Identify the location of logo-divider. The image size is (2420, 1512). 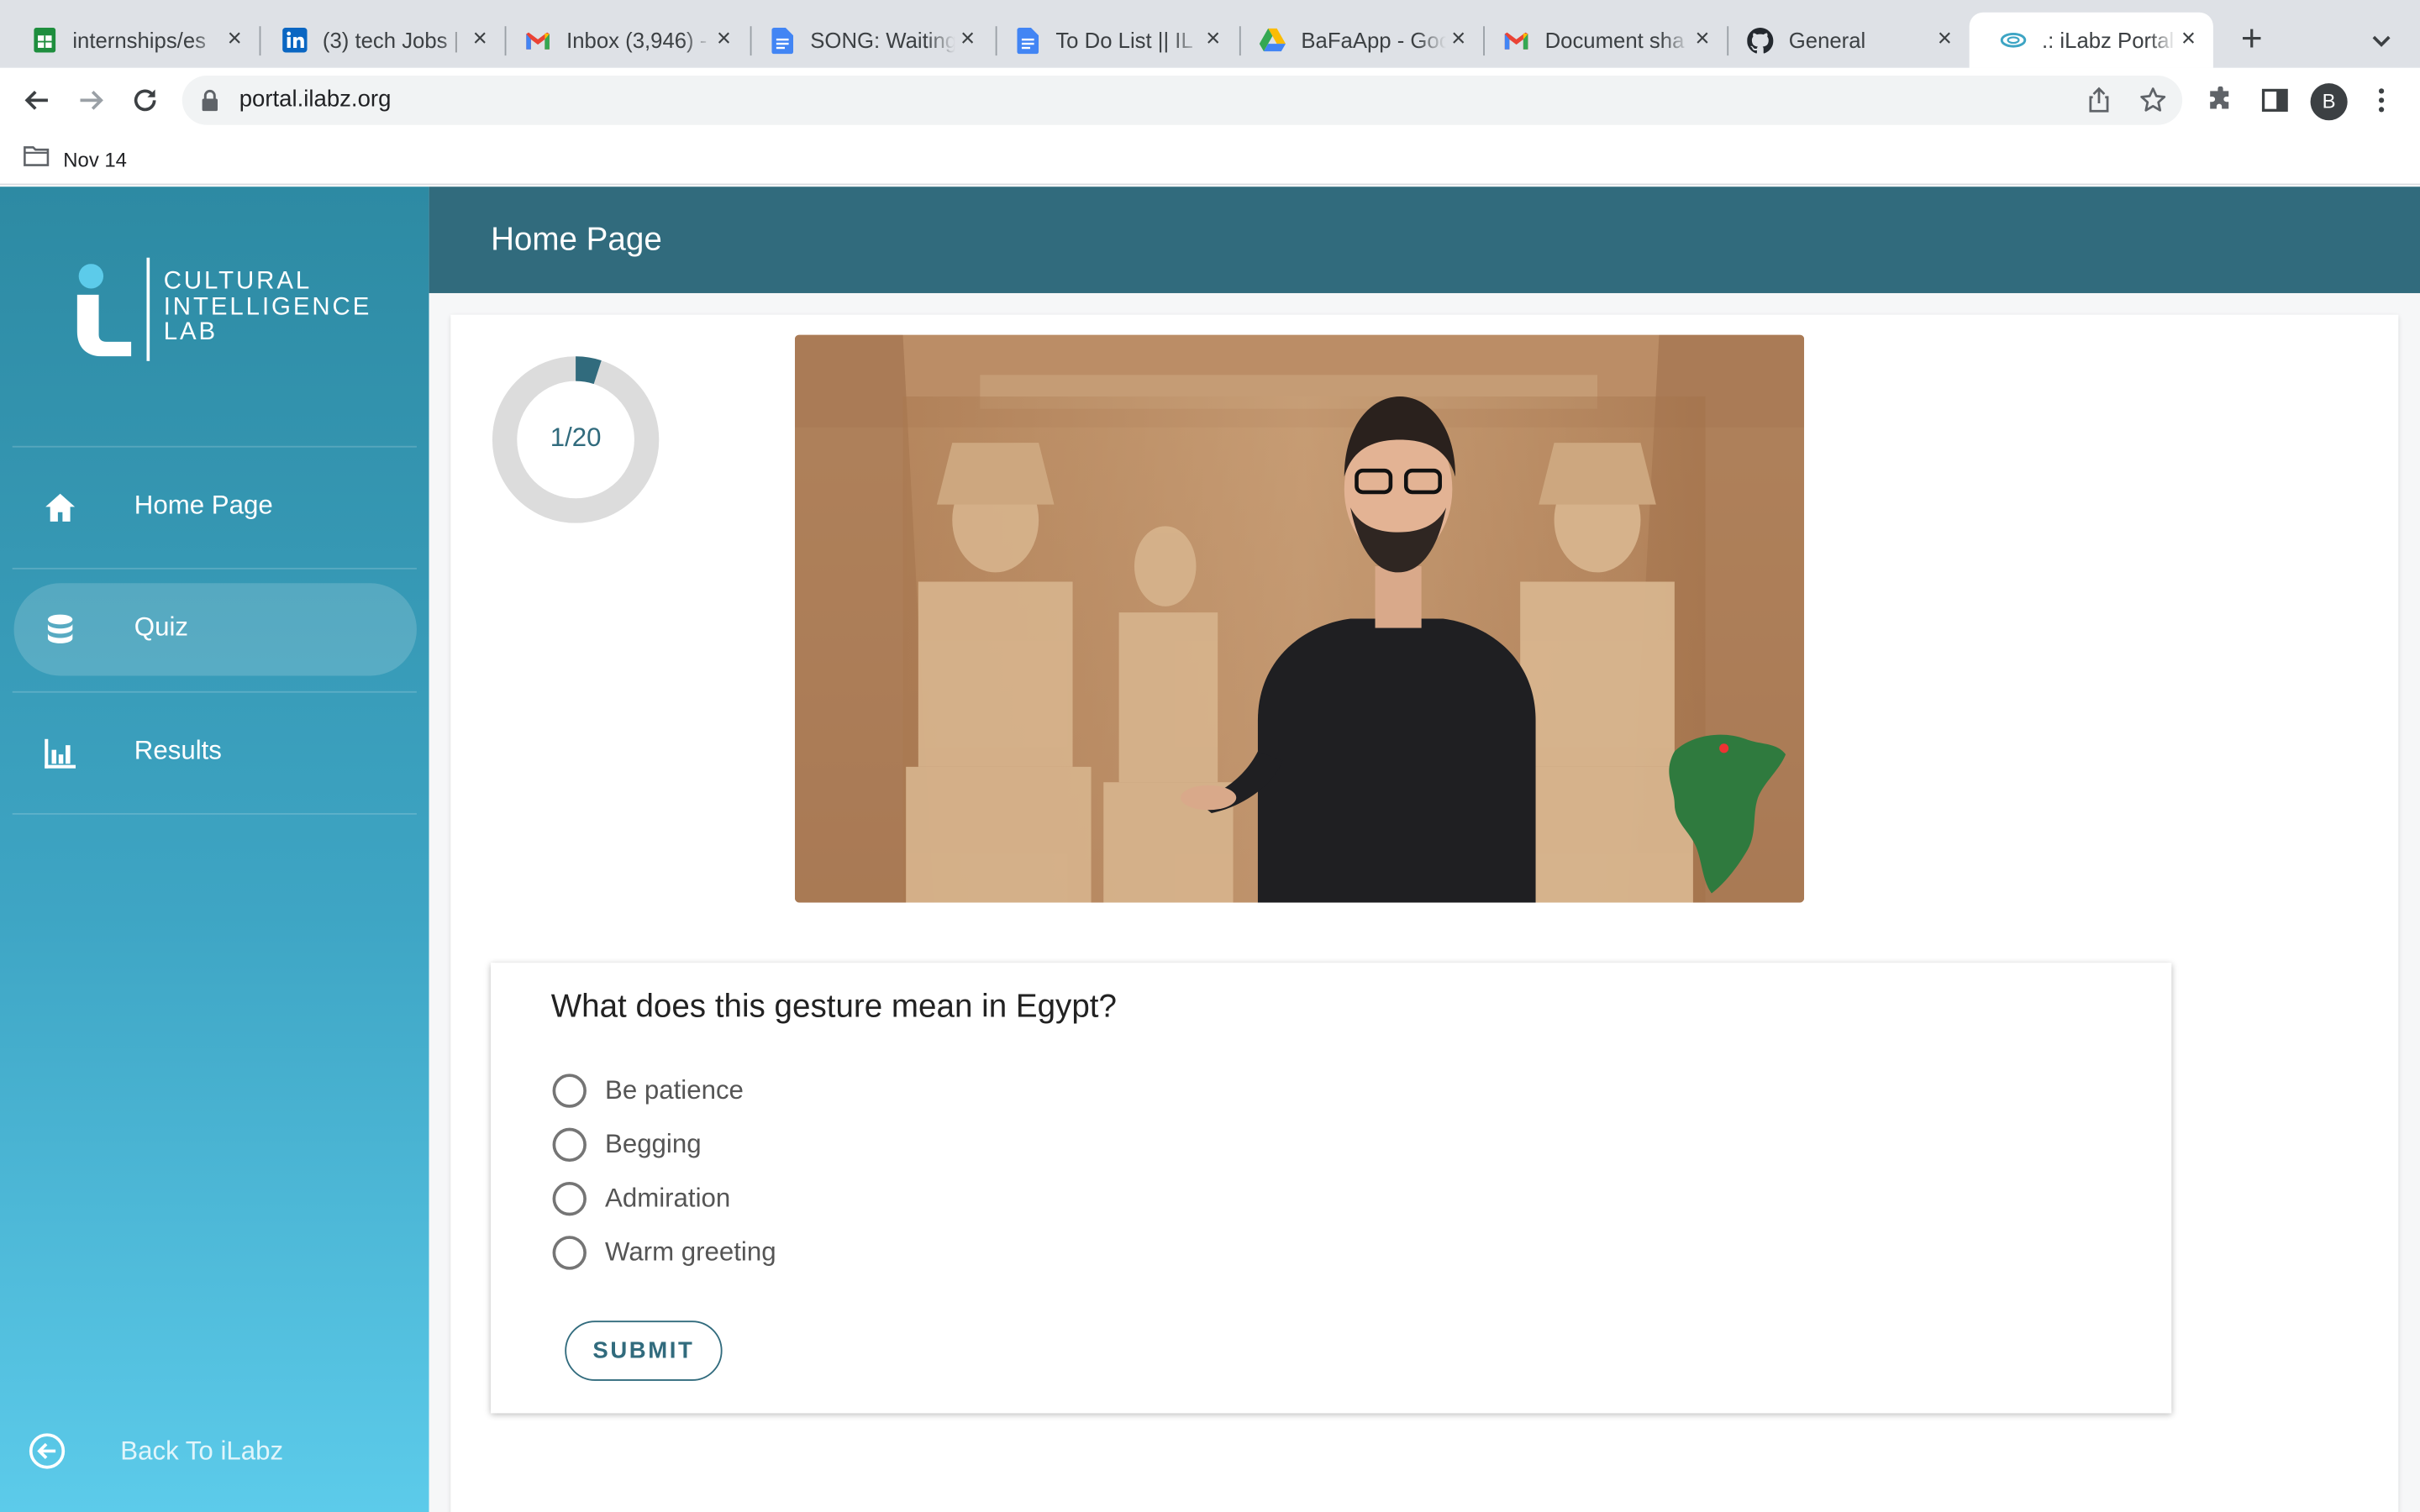
(148, 309).